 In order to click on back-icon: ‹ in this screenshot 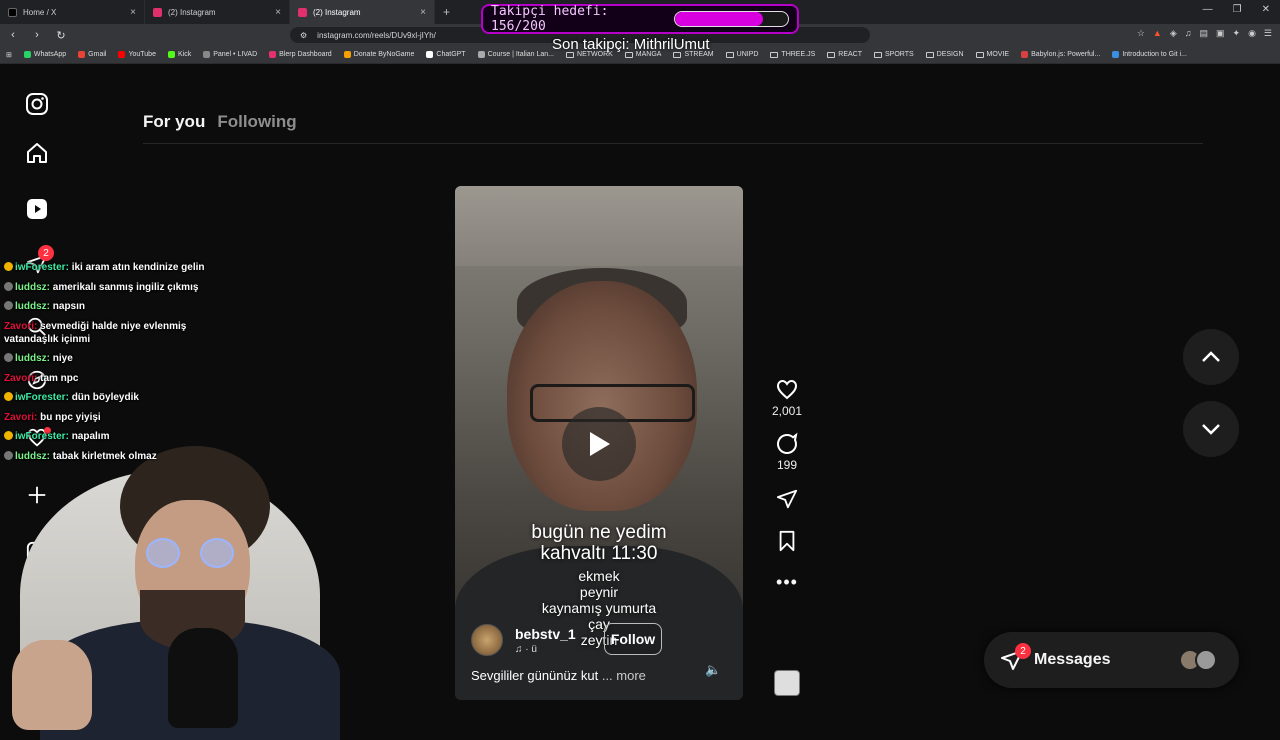, I will do `click(13, 35)`.